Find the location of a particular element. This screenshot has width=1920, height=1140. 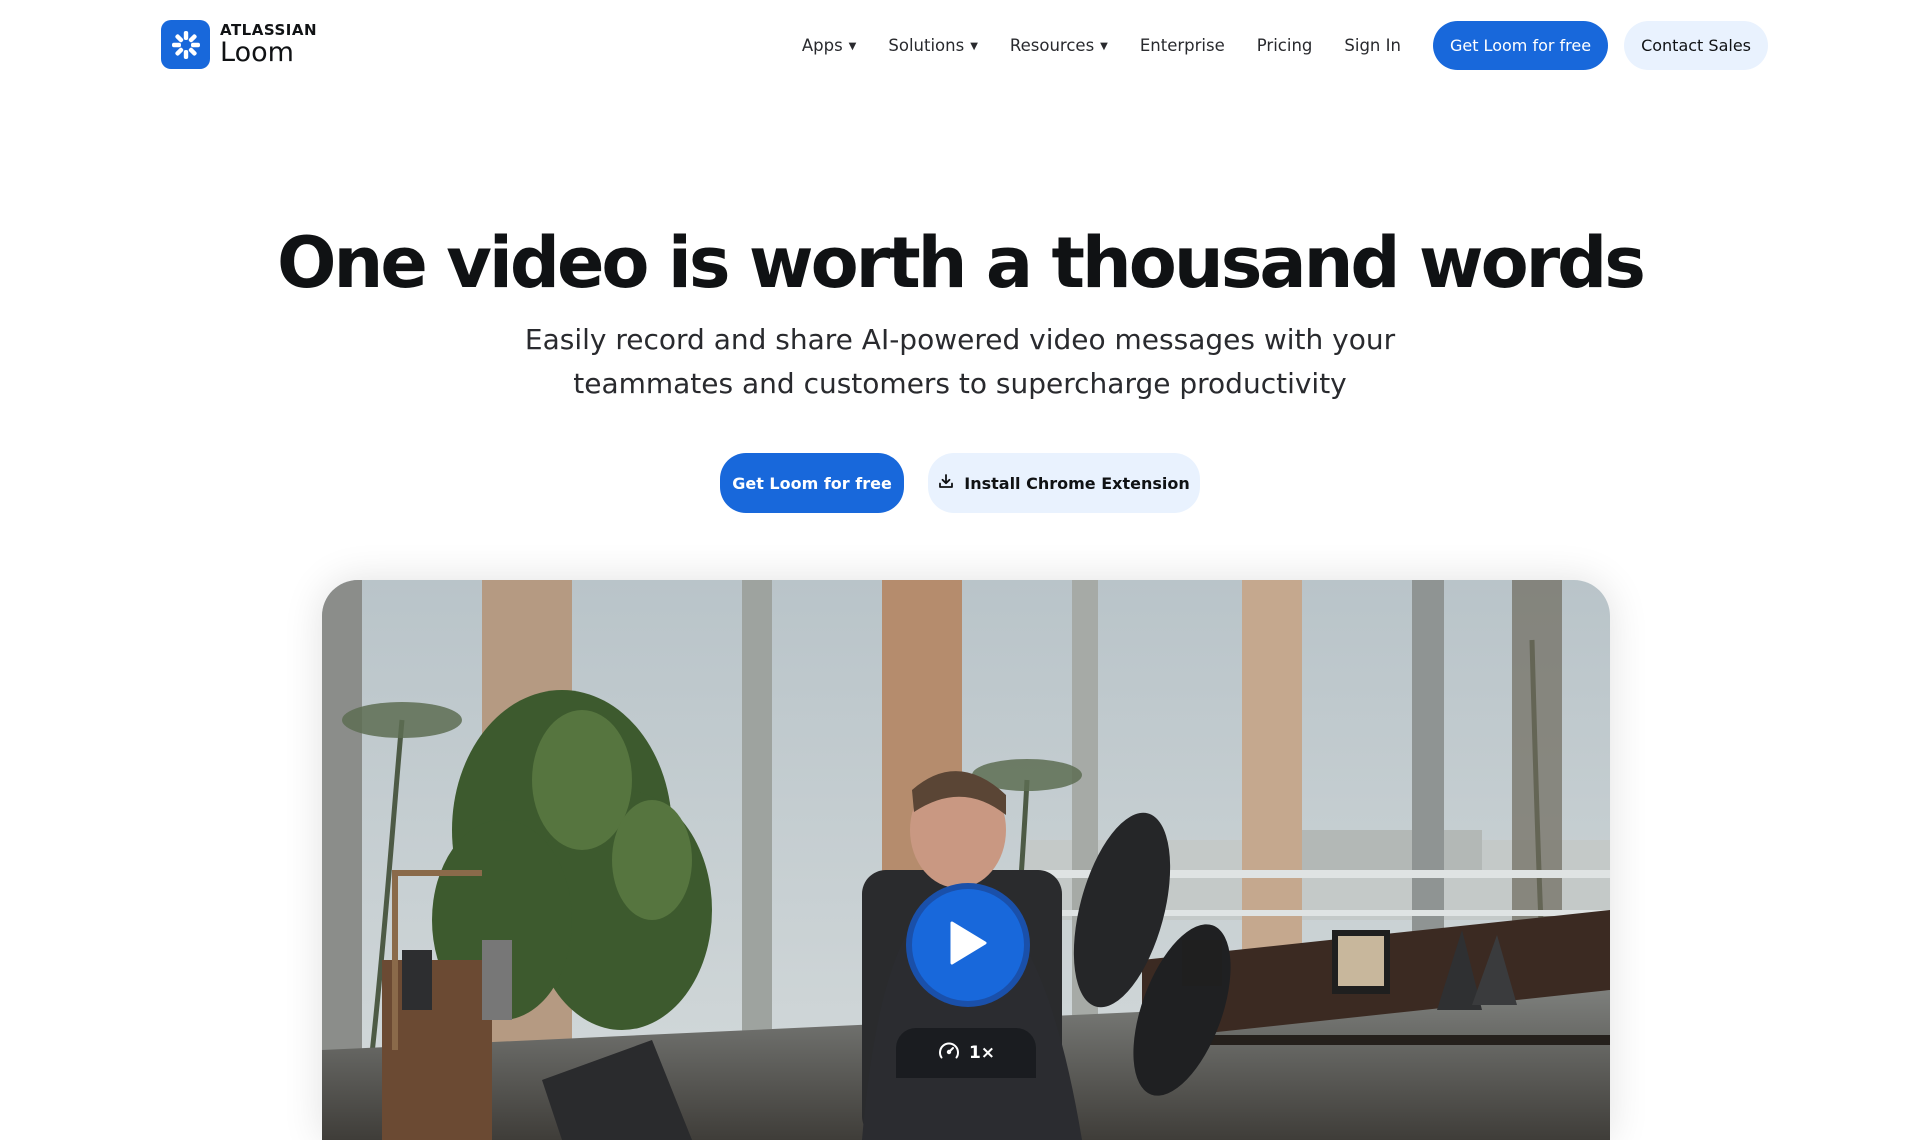

nav-item-label: Pricing is located at coordinates (1284, 45).